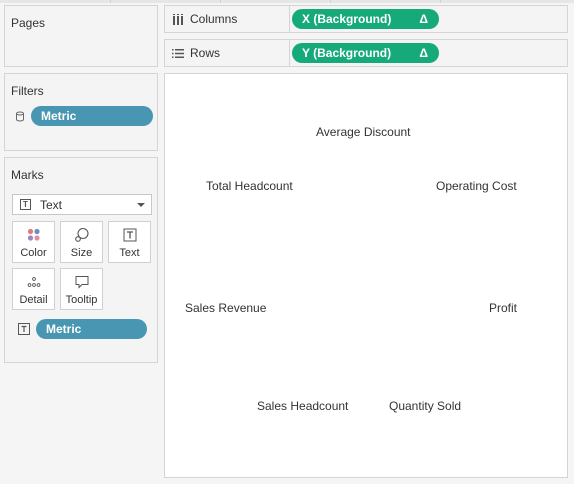 The width and height of the screenshot is (574, 484). I want to click on marks-field-pill-metric: Metric, so click(91, 329).